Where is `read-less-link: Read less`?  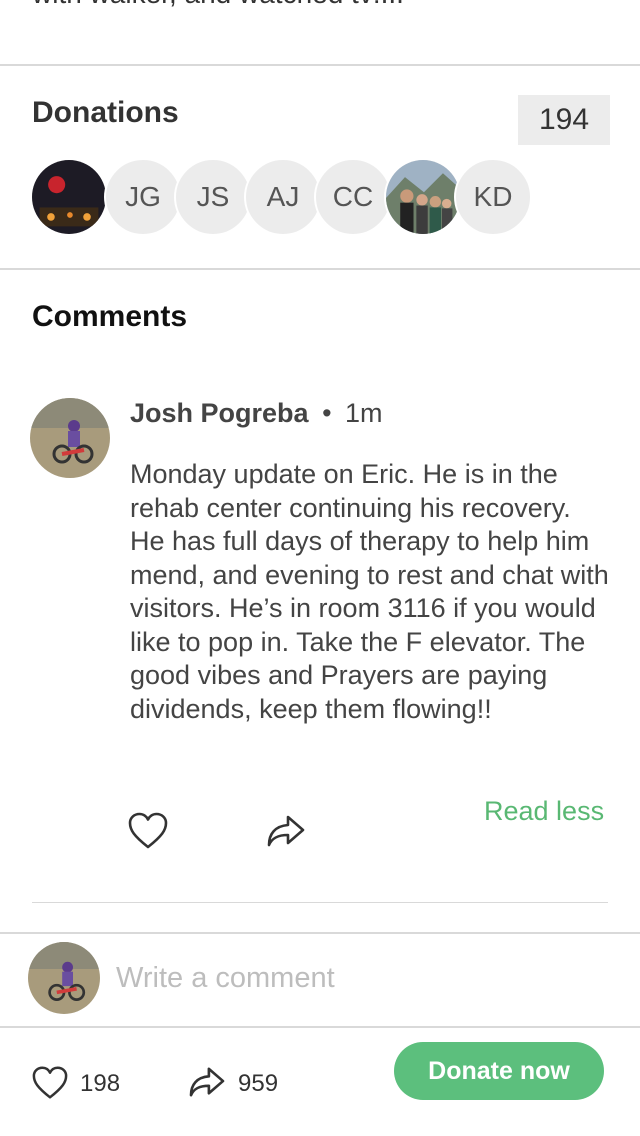
read-less-link: Read less is located at coordinates (544, 811).